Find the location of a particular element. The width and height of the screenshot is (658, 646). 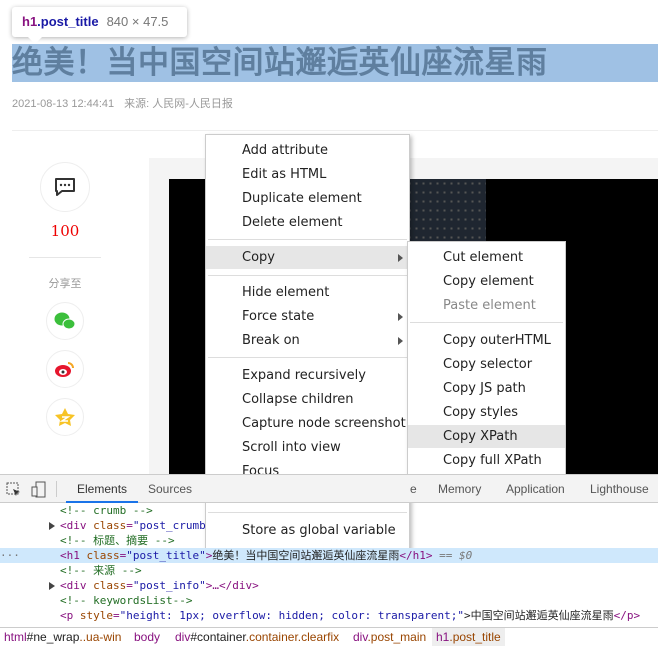

menu-item-add-attribute: Add attribute is located at coordinates (307, 150).